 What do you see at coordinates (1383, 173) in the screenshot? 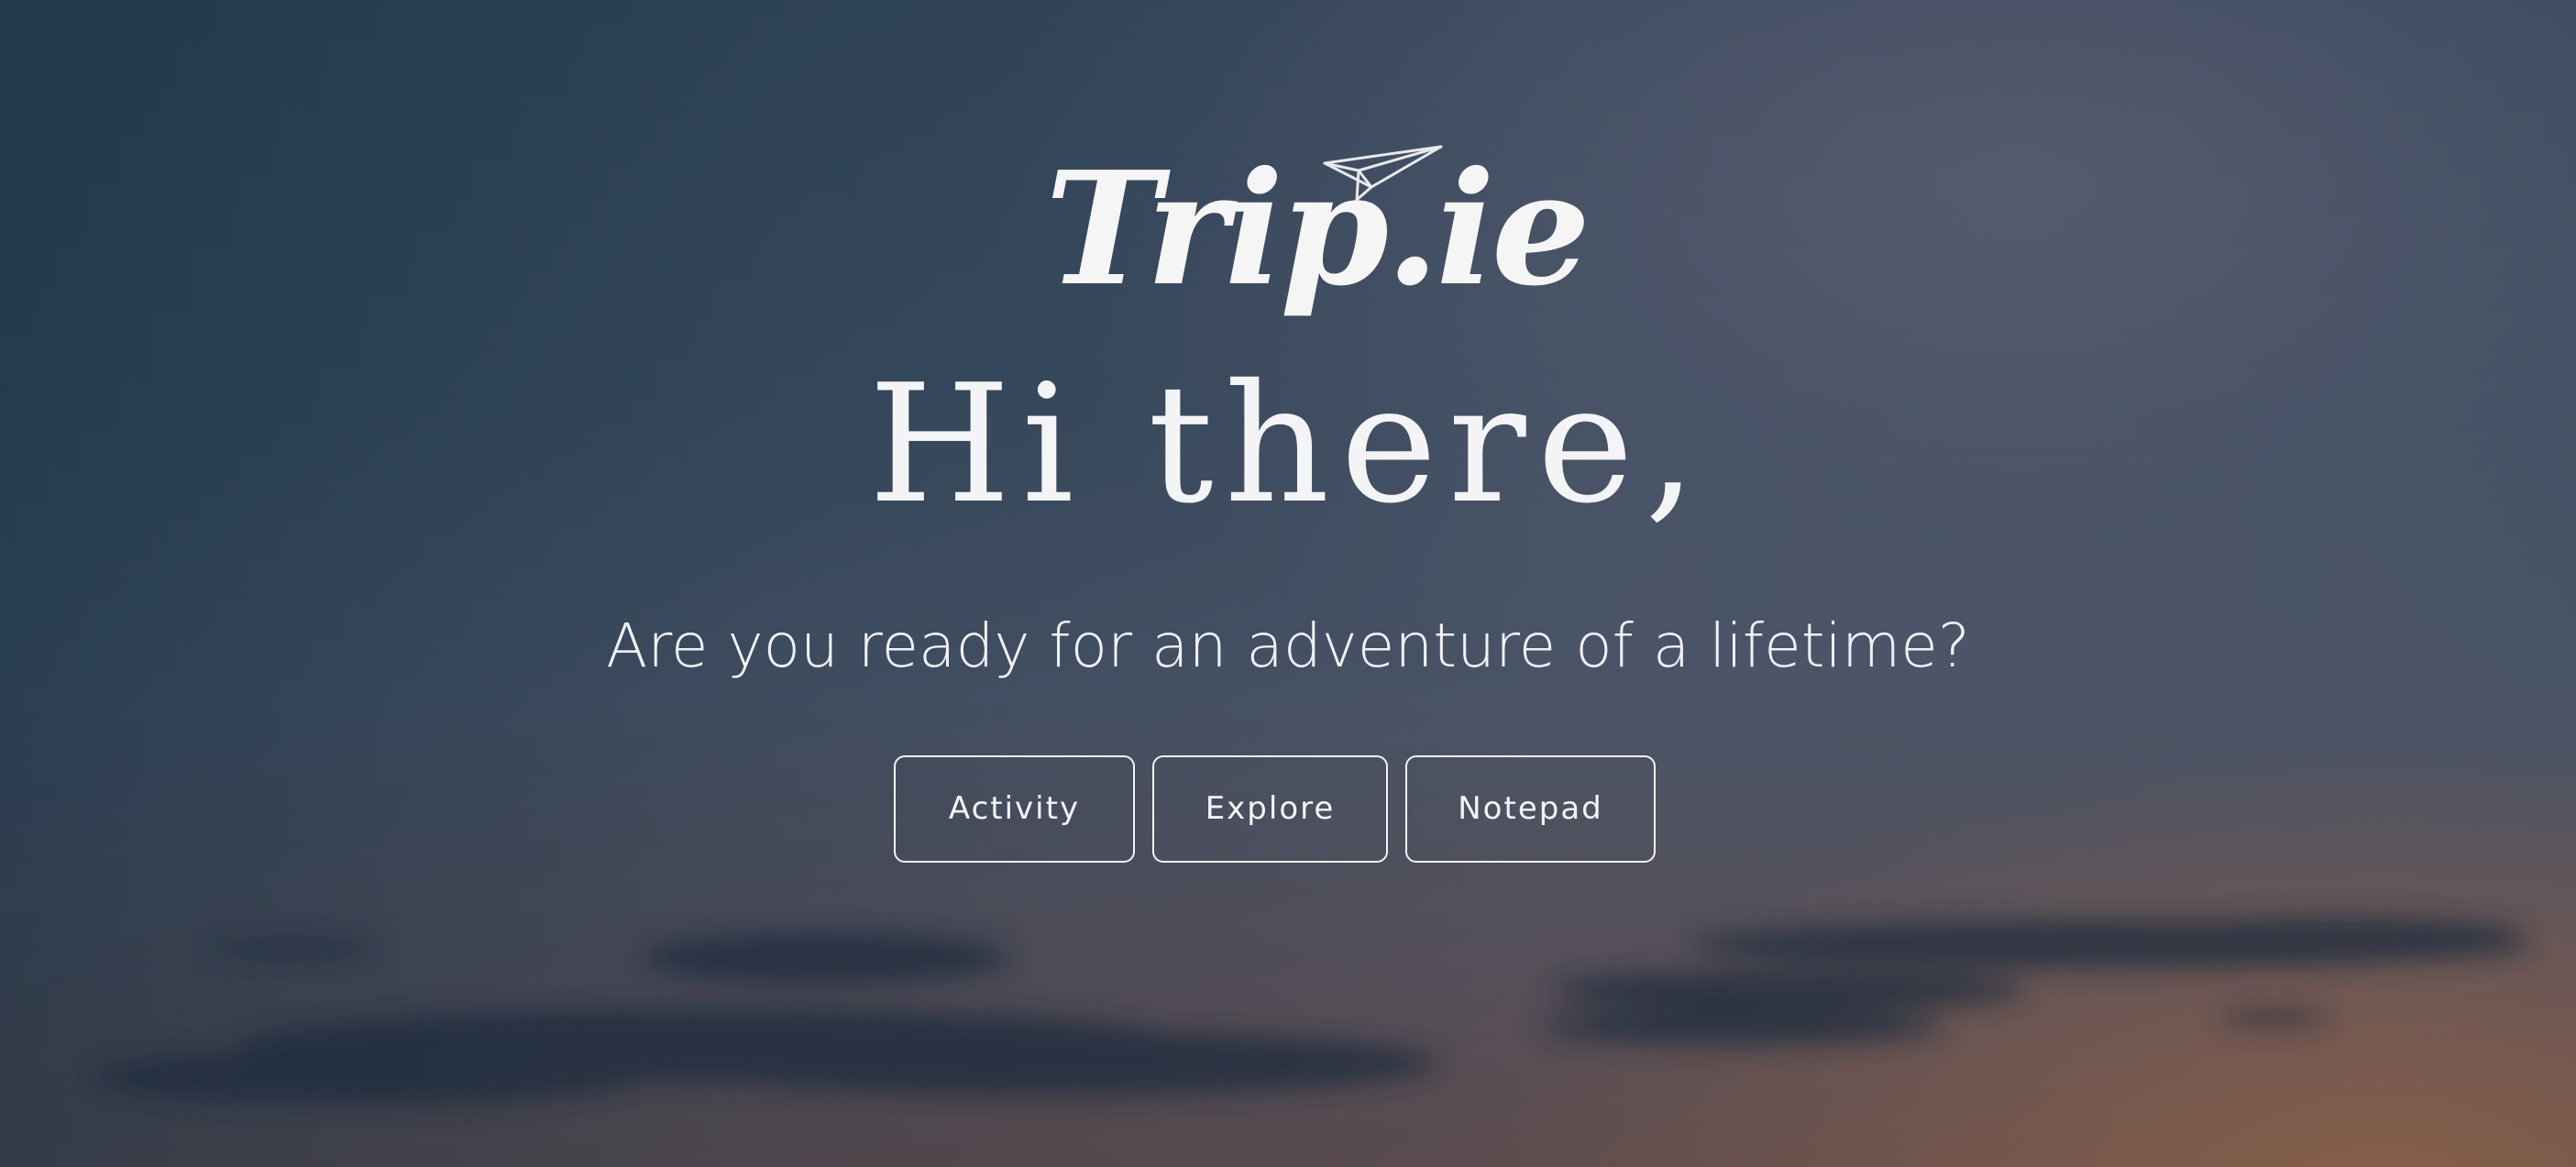
I see `paper-plane-icon` at bounding box center [1383, 173].